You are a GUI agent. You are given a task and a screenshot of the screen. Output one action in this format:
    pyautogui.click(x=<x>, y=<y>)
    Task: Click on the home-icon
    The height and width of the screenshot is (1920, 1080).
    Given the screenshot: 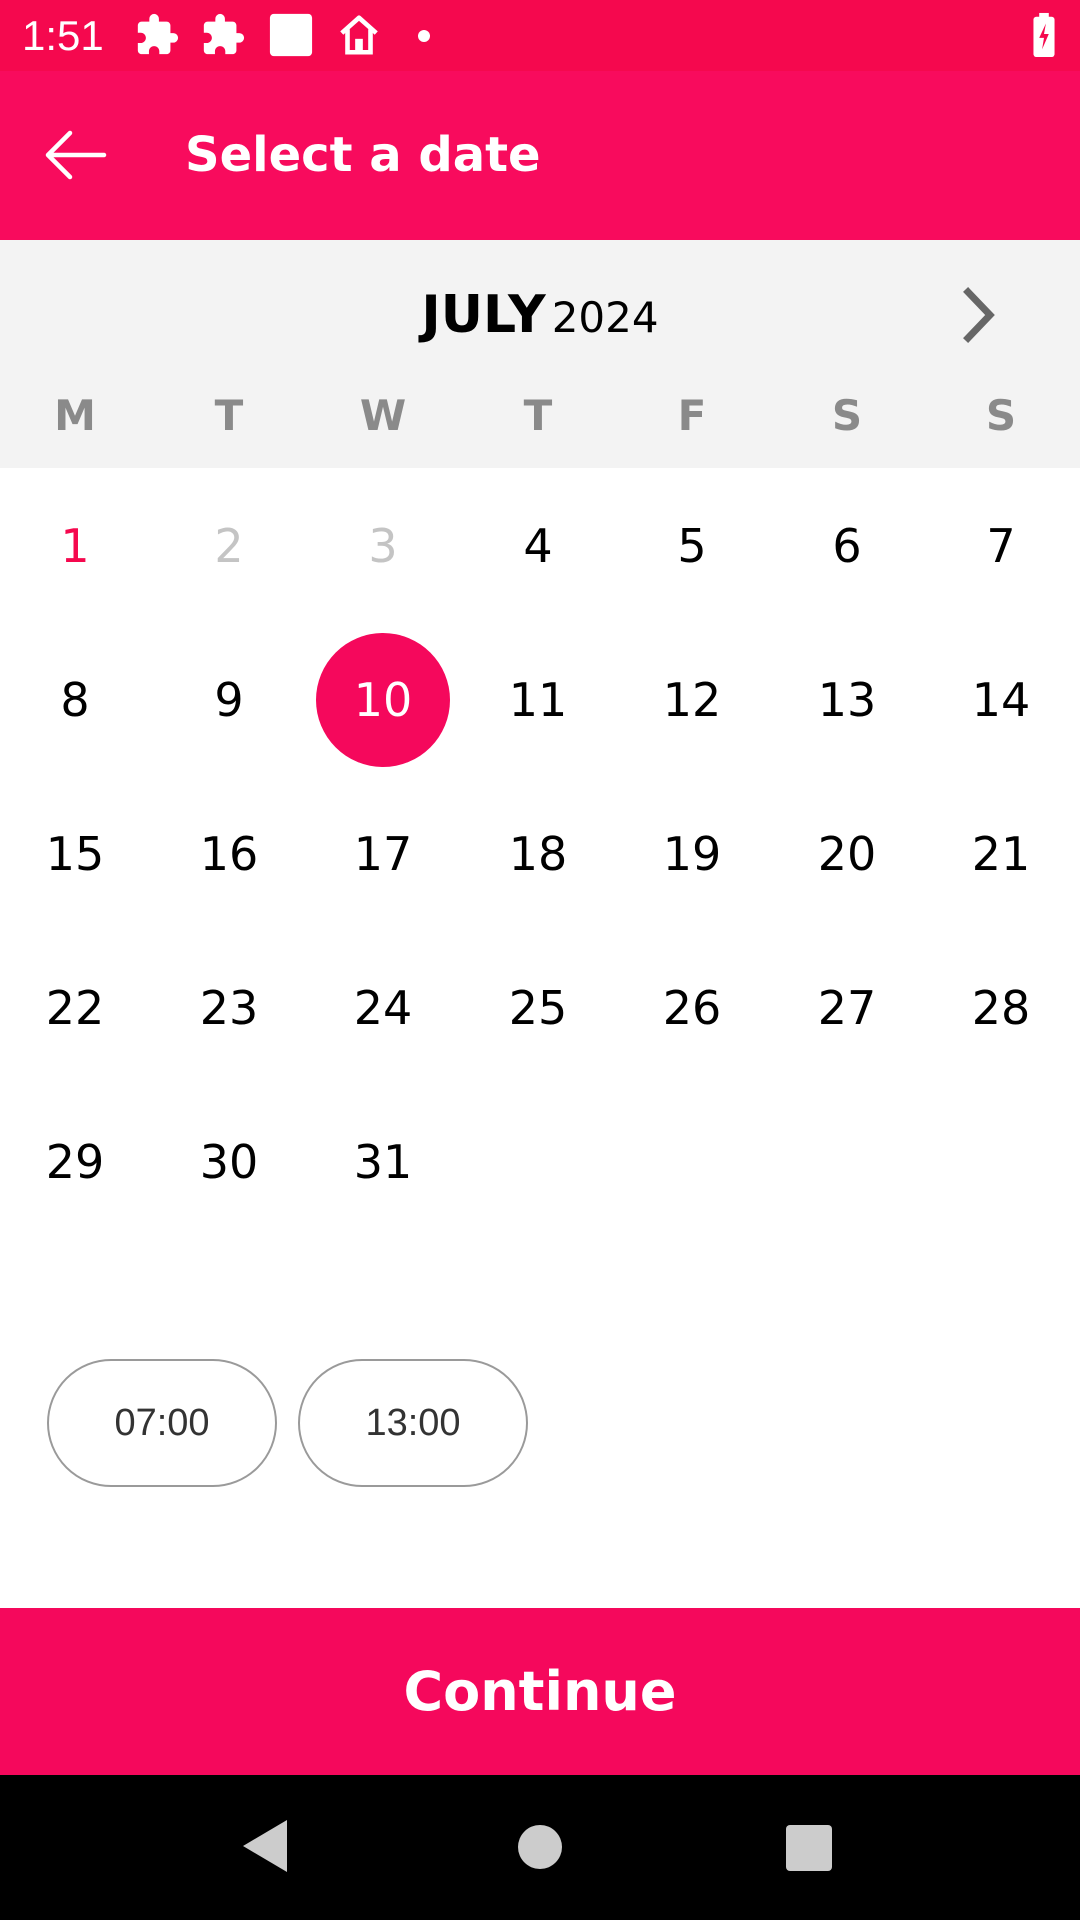 What is the action you would take?
    pyautogui.click(x=359, y=35)
    